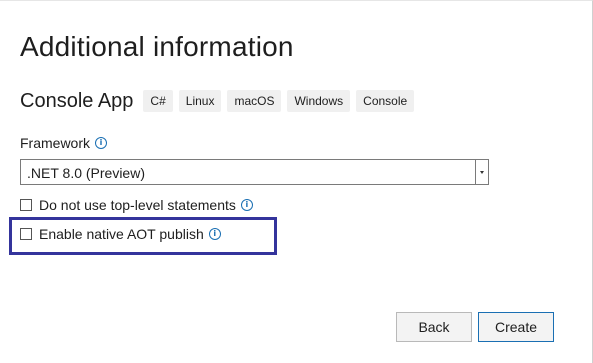 This screenshot has width=593, height=363. What do you see at coordinates (157, 46) in the screenshot?
I see `page-title: Additional information` at bounding box center [157, 46].